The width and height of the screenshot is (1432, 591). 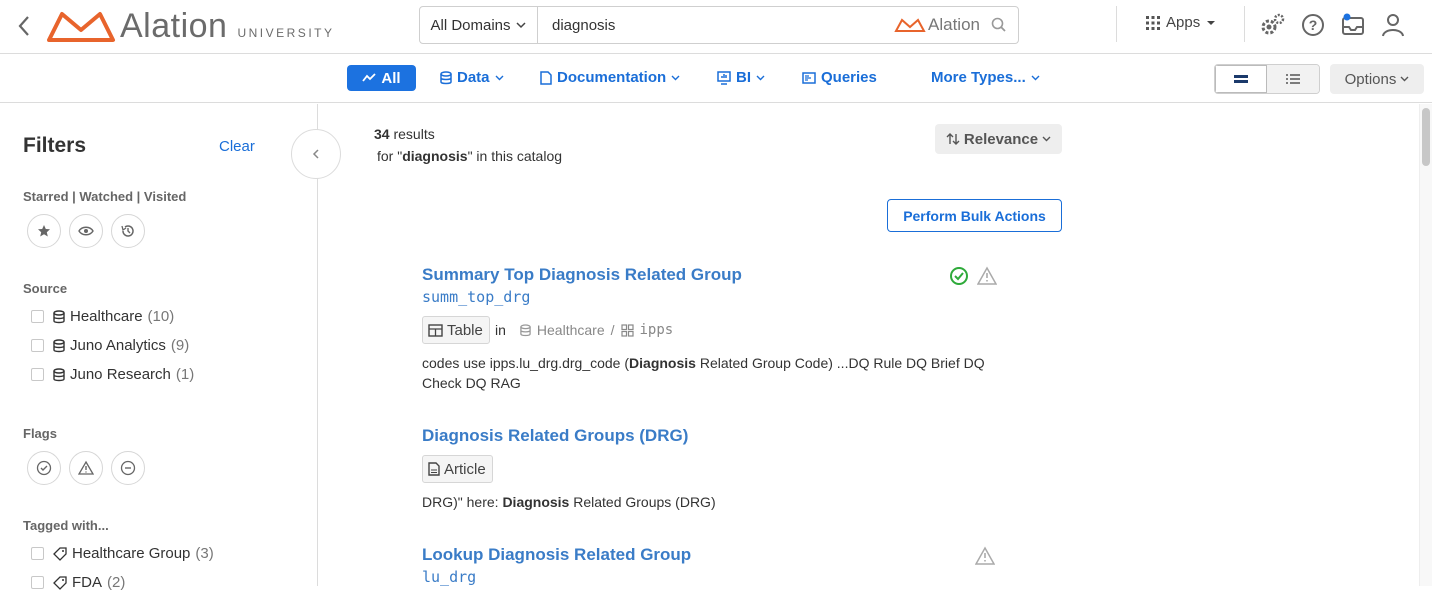 I want to click on starred-filter-button, so click(x=44, y=231).